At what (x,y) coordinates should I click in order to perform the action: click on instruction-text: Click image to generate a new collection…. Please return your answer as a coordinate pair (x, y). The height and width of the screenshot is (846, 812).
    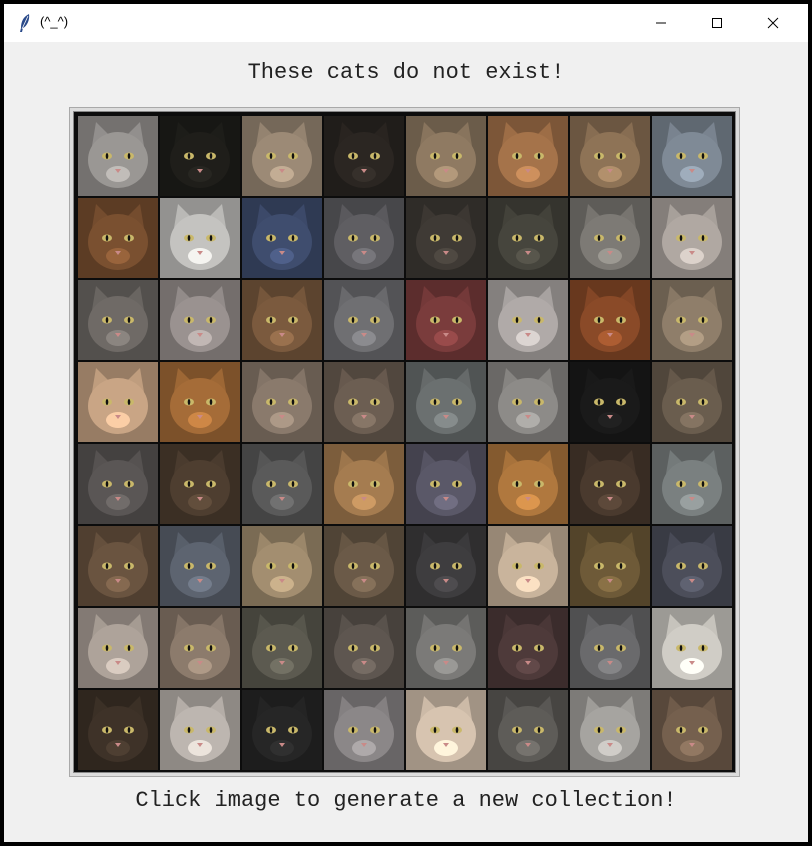
    Looking at the image, I should click on (406, 800).